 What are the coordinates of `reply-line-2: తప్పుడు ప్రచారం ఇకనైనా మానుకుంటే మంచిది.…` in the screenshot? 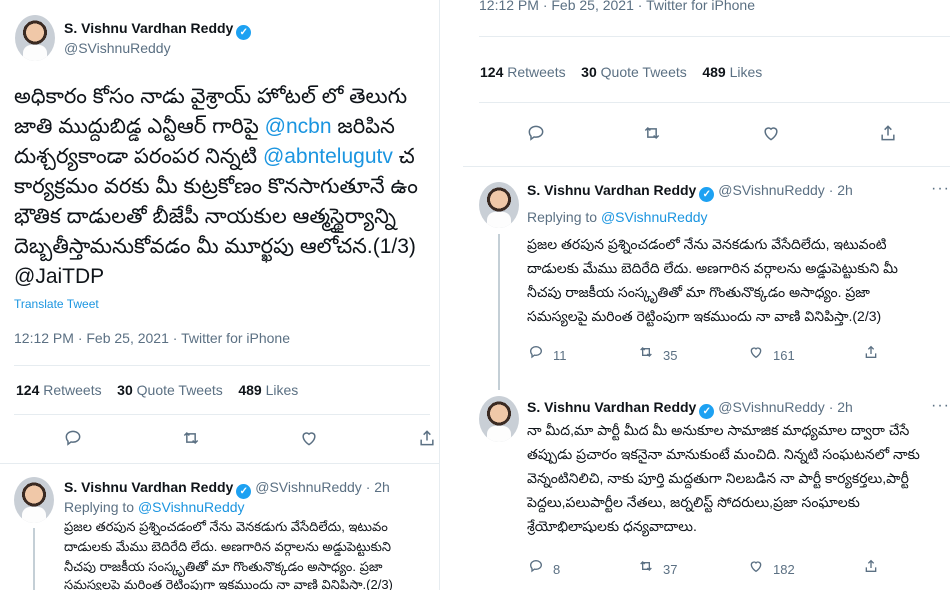 It's located at (723, 454).